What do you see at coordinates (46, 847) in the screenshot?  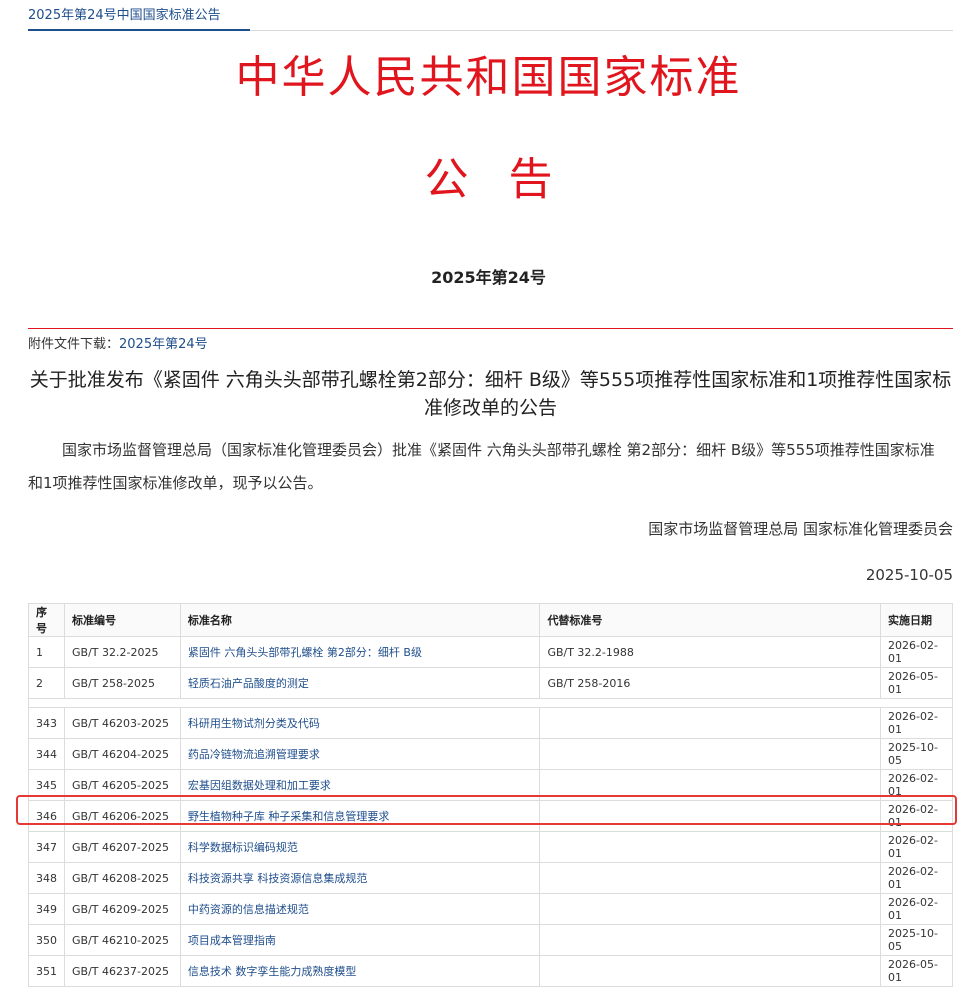 I see `cell-no: 347` at bounding box center [46, 847].